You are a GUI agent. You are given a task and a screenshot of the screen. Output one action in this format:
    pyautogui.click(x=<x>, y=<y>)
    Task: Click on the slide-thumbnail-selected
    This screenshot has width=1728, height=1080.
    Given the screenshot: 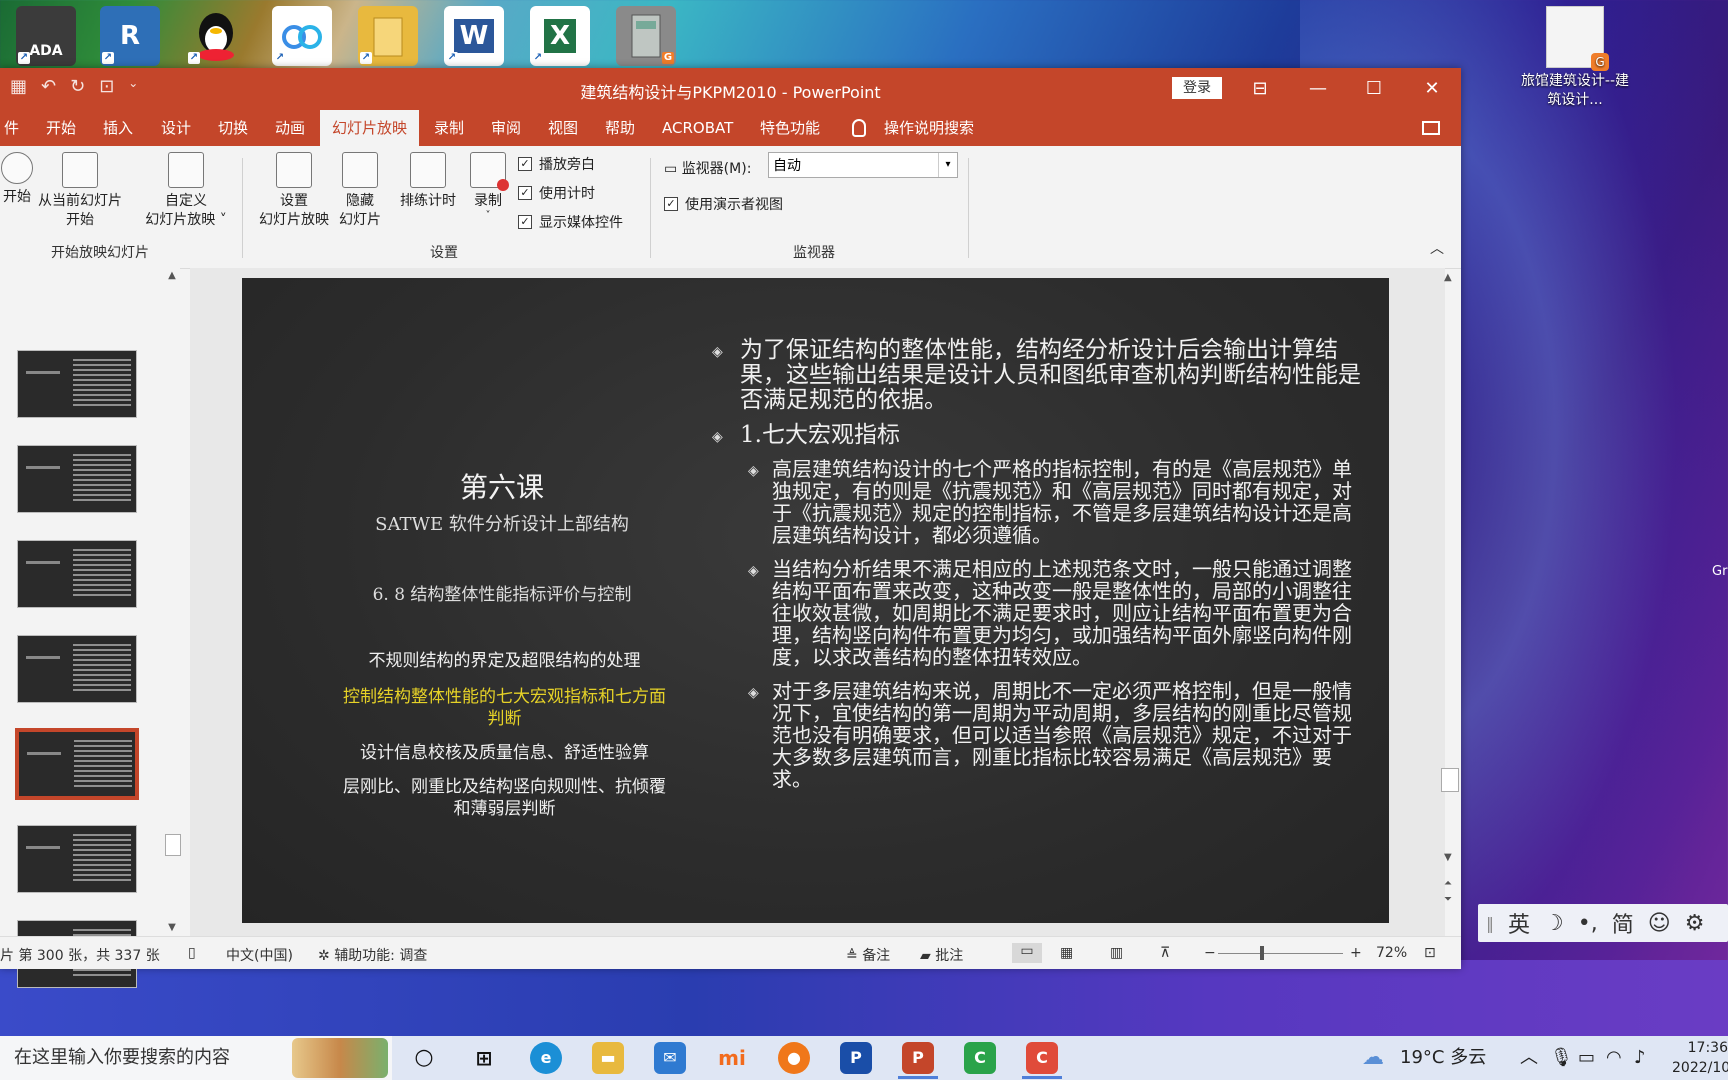 What is the action you would take?
    pyautogui.click(x=77, y=764)
    